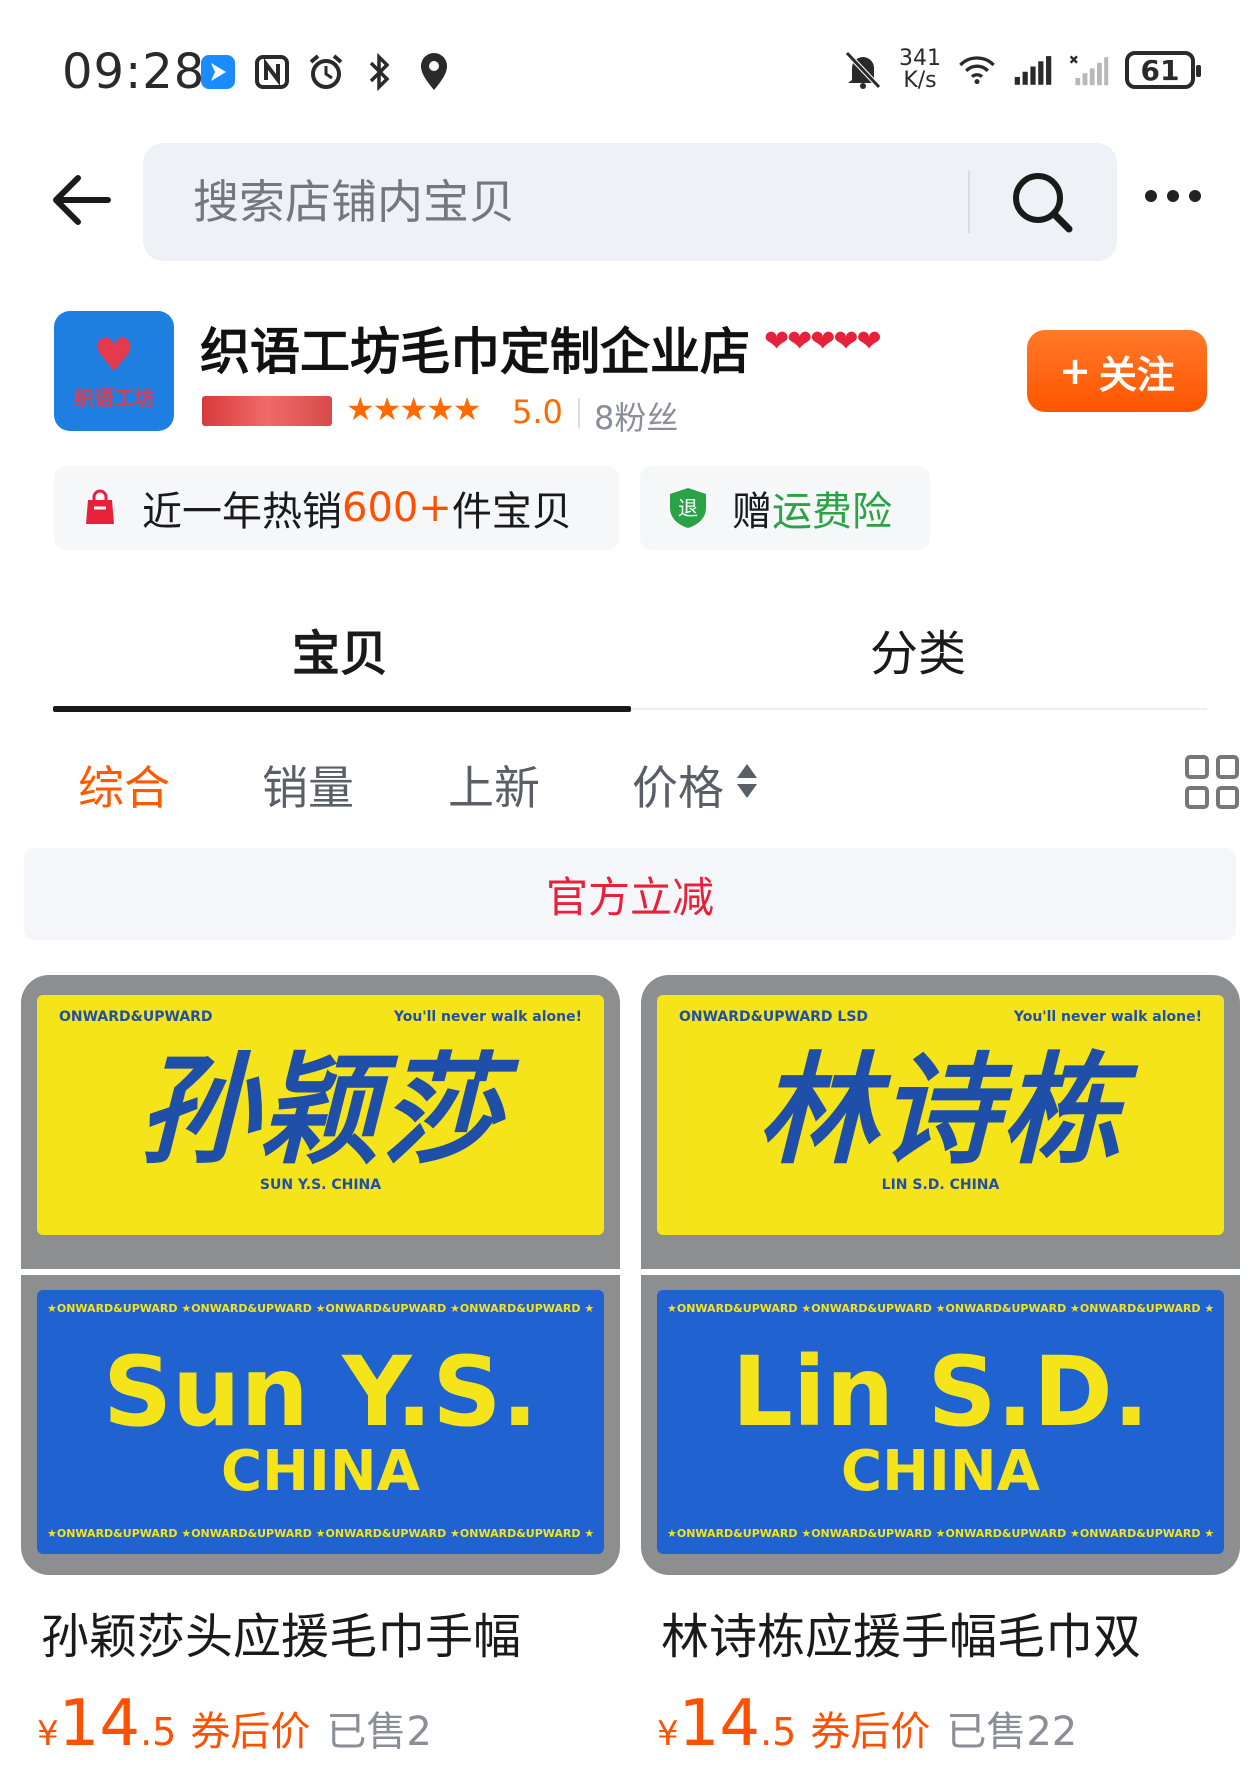 Image resolution: width=1259 pixels, height=1784 pixels. What do you see at coordinates (413, 409) in the screenshot?
I see `rating-stars: ★★★★★` at bounding box center [413, 409].